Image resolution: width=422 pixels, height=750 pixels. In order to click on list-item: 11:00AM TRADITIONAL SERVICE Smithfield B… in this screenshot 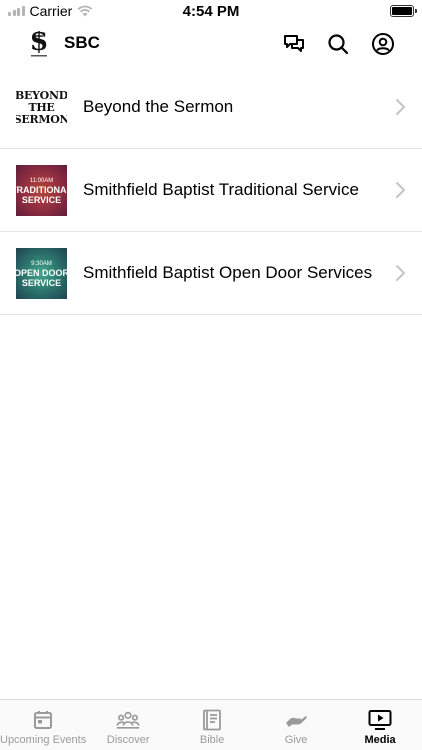, I will do `click(211, 190)`.